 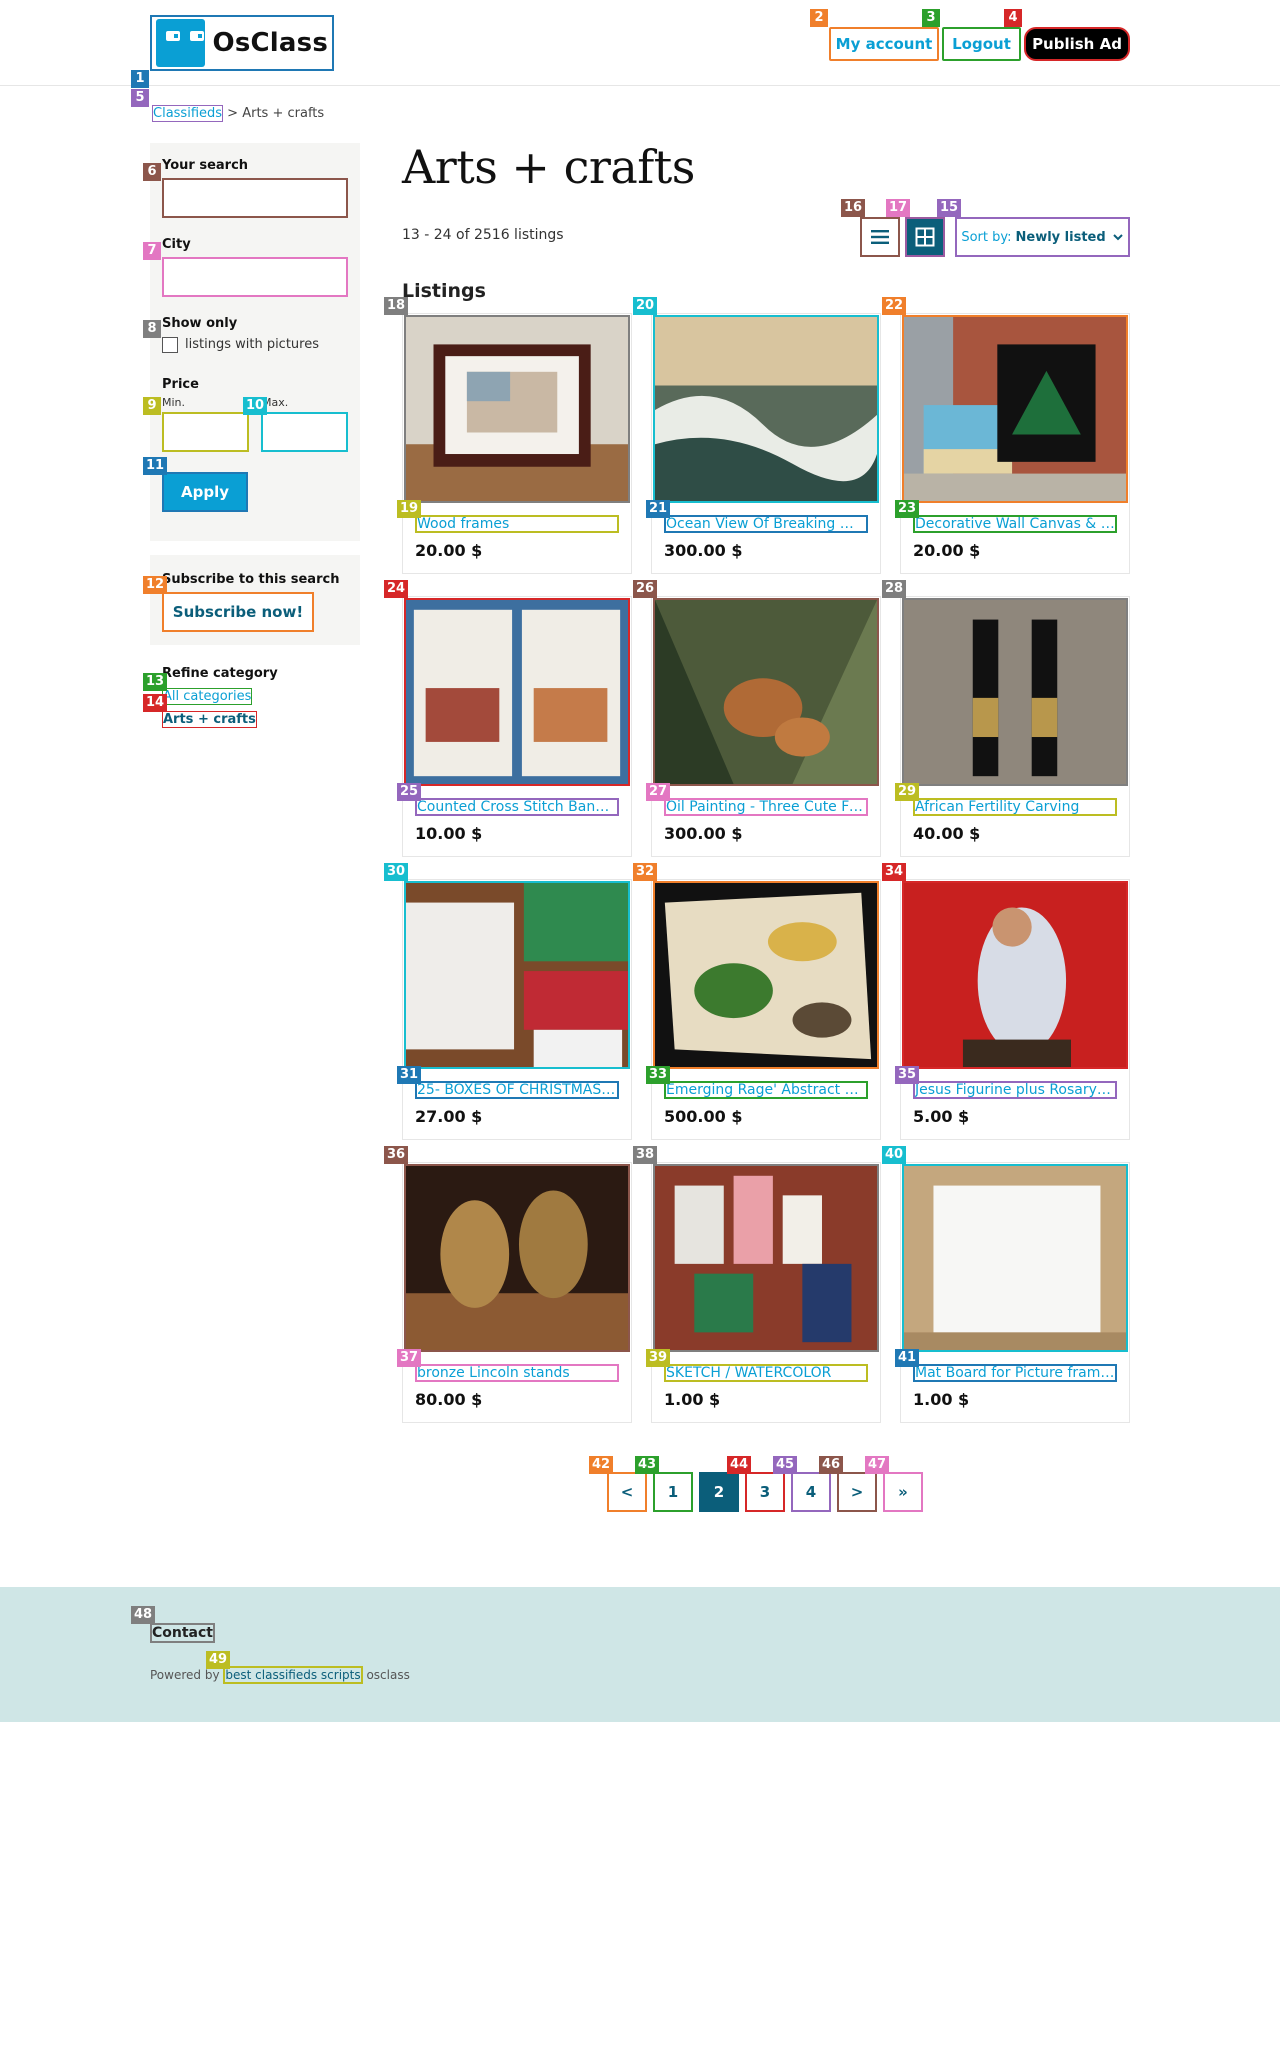 I want to click on logout-button: Logout, so click(x=981, y=44).